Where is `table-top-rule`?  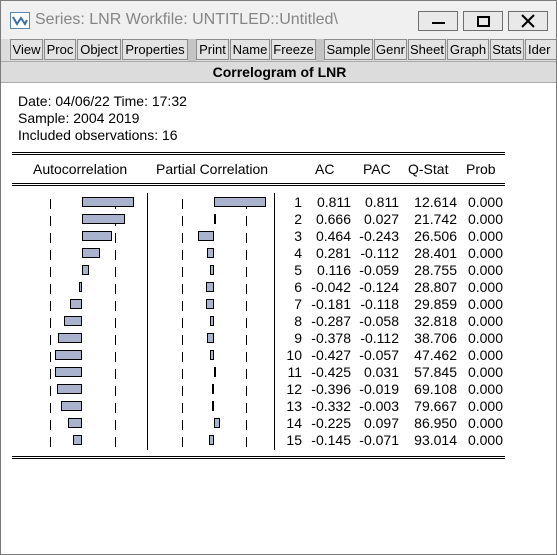 table-top-rule is located at coordinates (258, 154).